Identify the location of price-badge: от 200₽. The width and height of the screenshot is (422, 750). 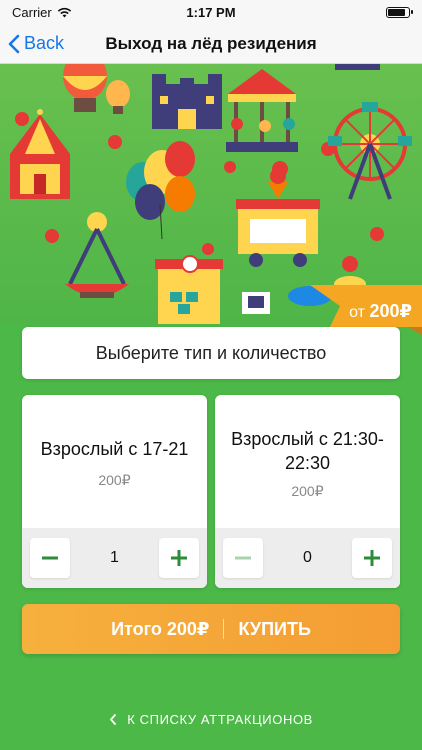
(380, 311).